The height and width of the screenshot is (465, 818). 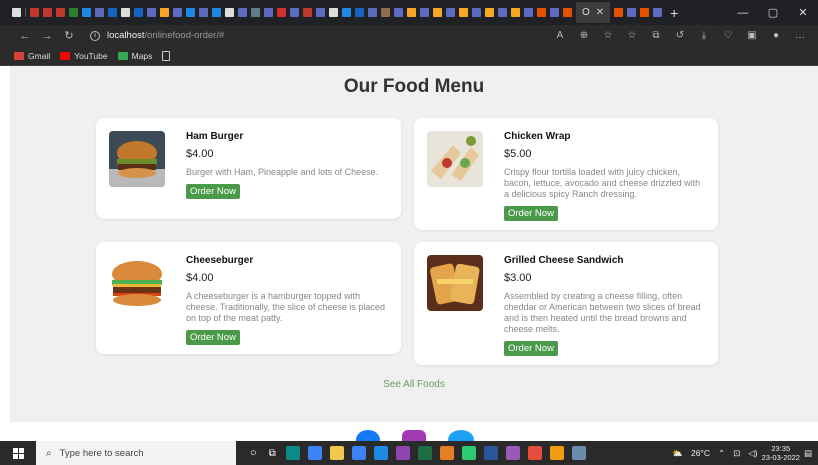 I want to click on downloads-icon: ⤓, so click(x=704, y=35).